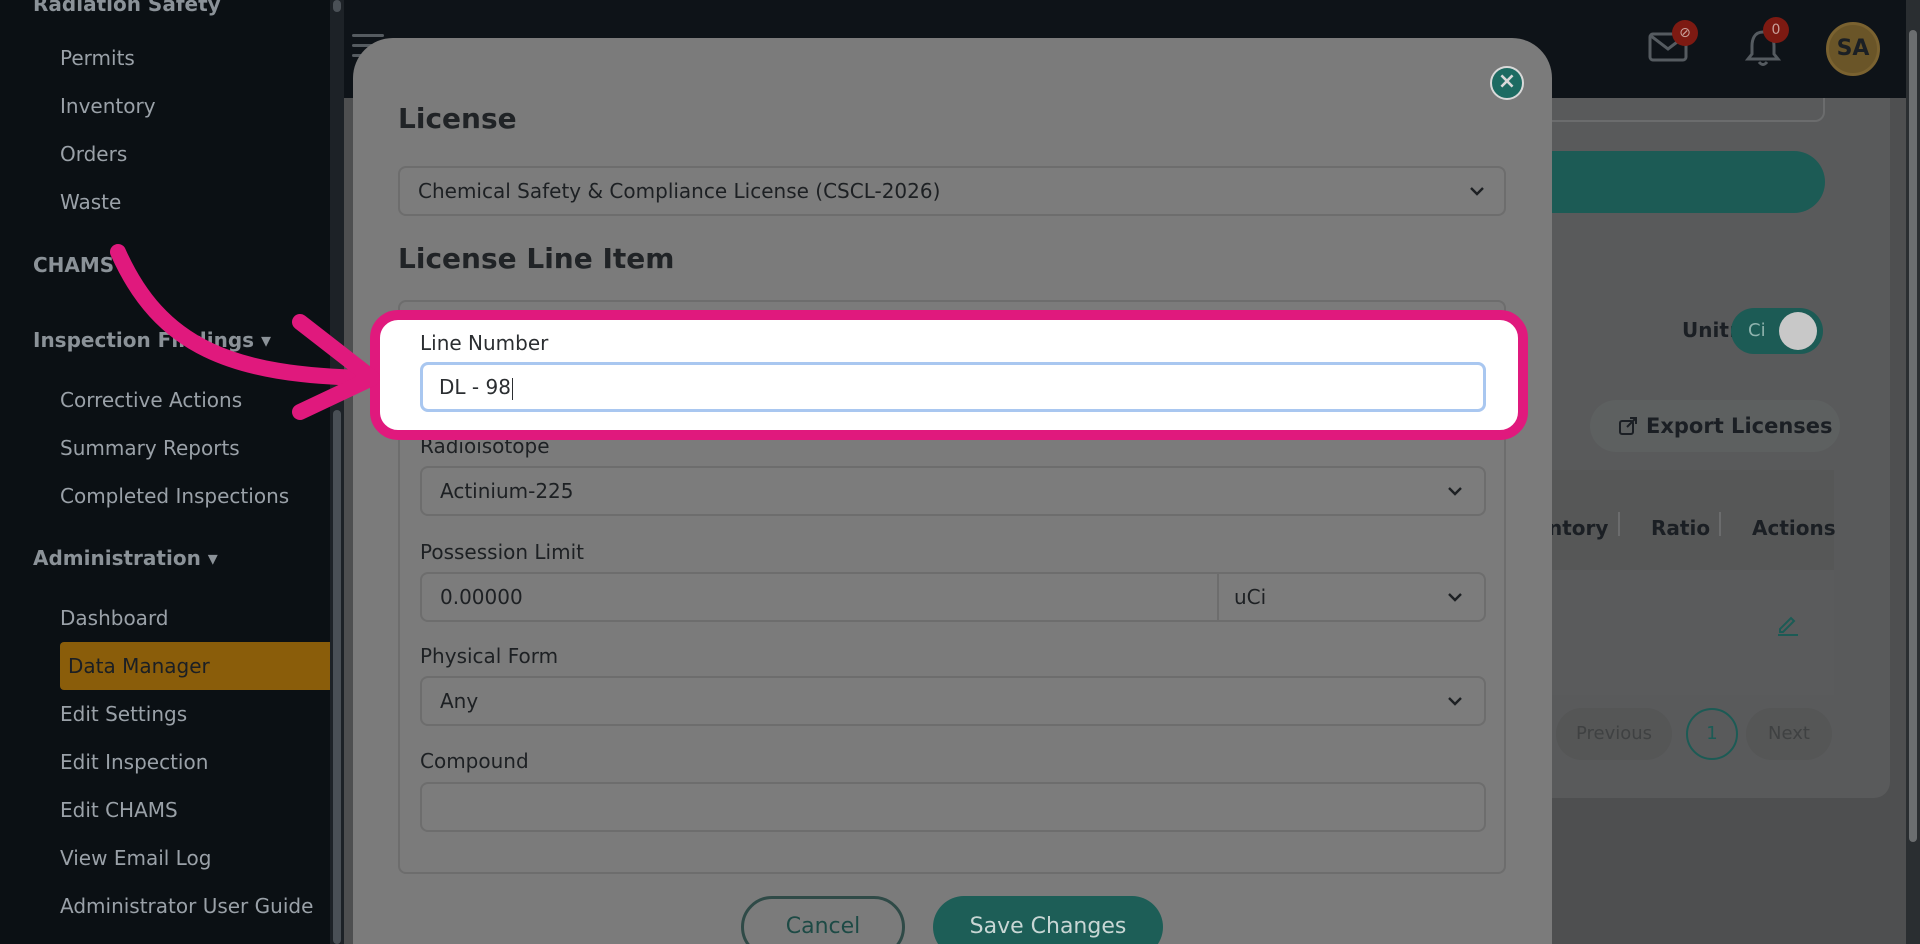 The image size is (1920, 944). Describe the element at coordinates (1709, 330) in the screenshot. I see `unit-label: Unit:` at that location.